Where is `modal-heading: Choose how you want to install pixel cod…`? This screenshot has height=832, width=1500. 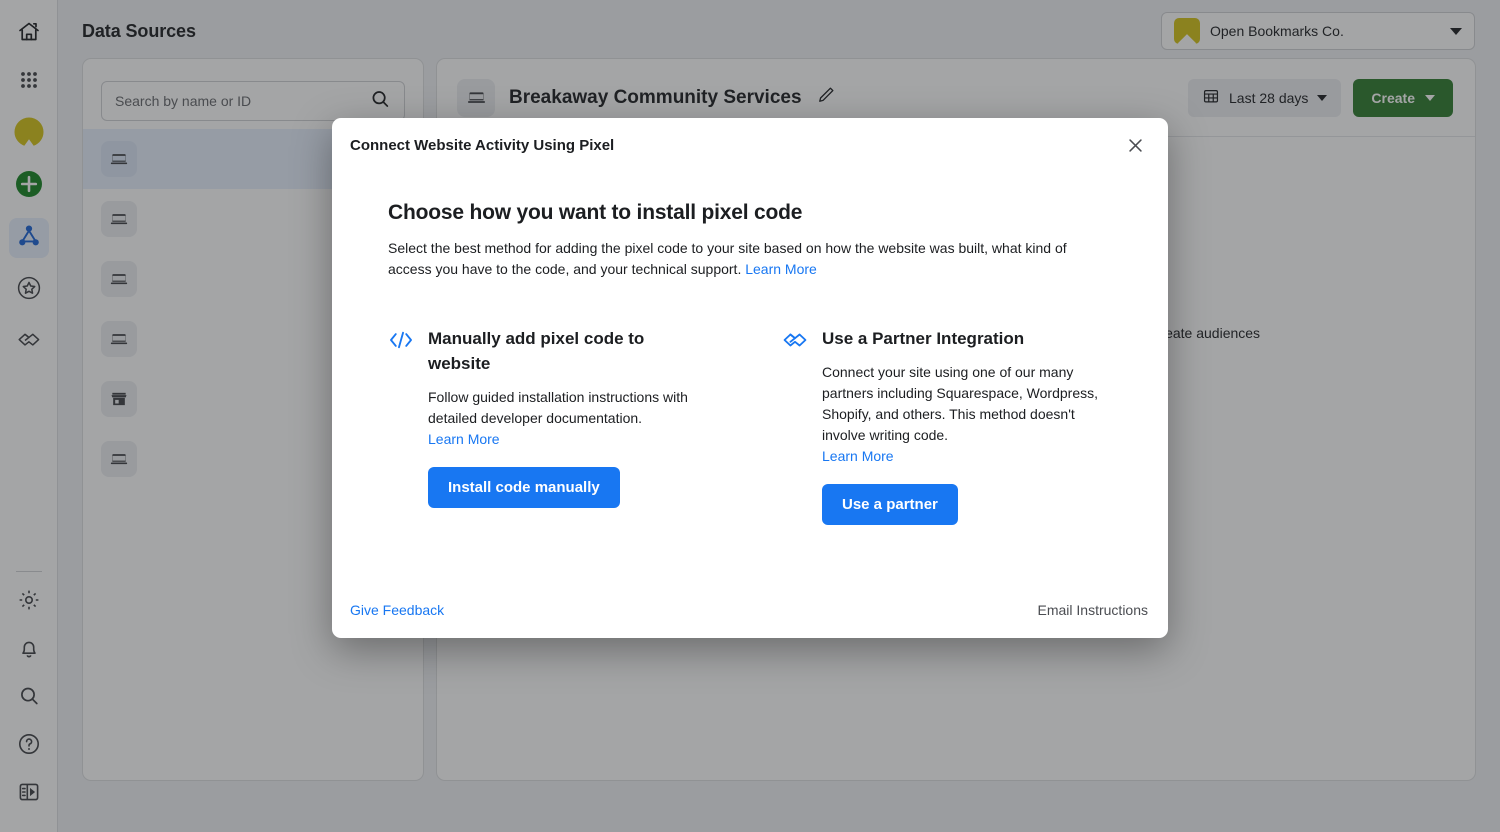
modal-heading: Choose how you want to install pixel cod… is located at coordinates (595, 212).